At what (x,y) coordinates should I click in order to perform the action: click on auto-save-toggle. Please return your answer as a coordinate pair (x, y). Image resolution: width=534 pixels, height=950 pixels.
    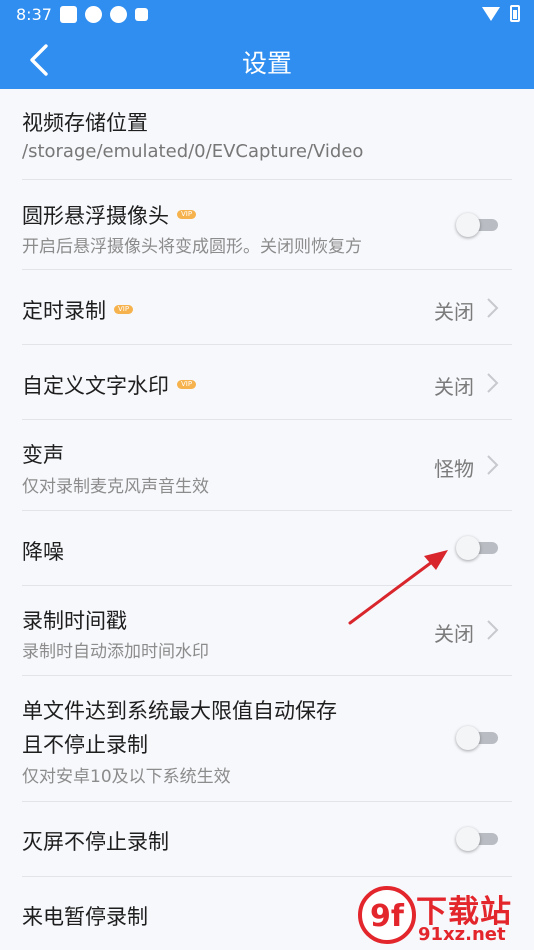
    Looking at the image, I should click on (478, 738).